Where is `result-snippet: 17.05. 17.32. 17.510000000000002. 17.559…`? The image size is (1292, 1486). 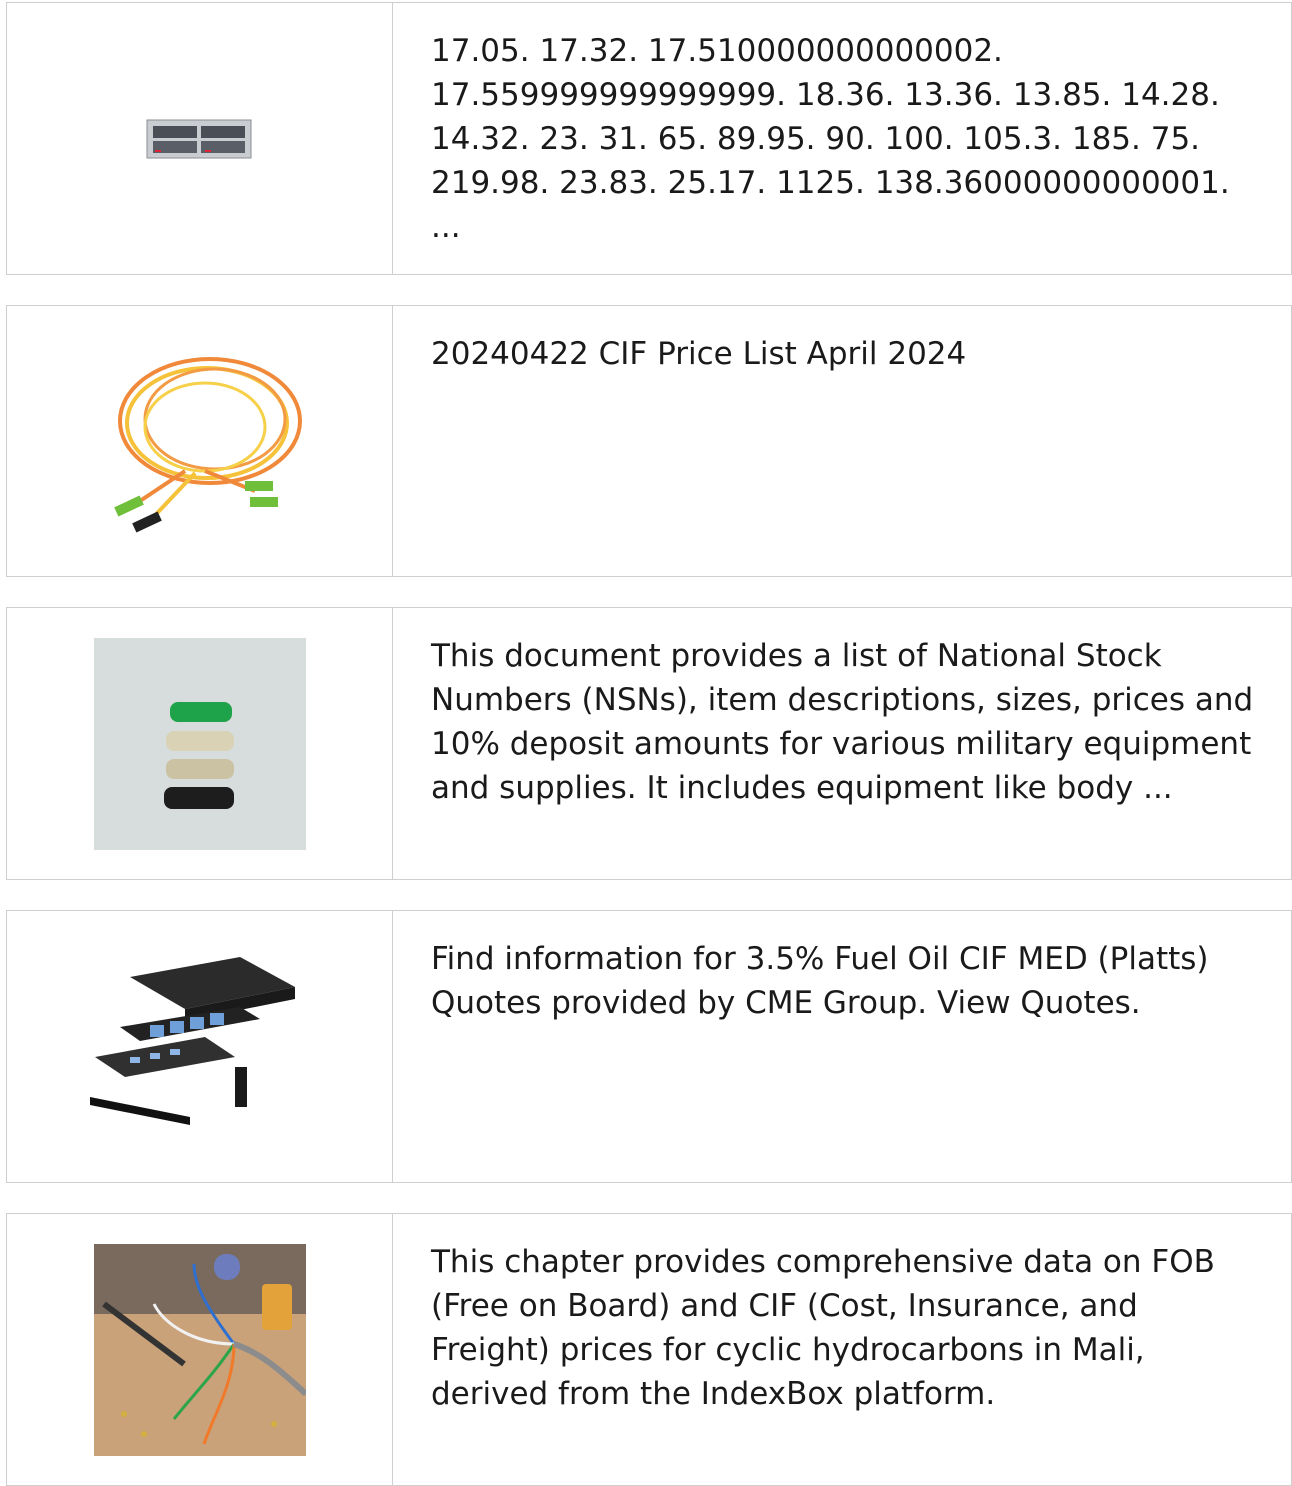 result-snippet: 17.05. 17.32. 17.510000000000002. 17.559… is located at coordinates (830, 139).